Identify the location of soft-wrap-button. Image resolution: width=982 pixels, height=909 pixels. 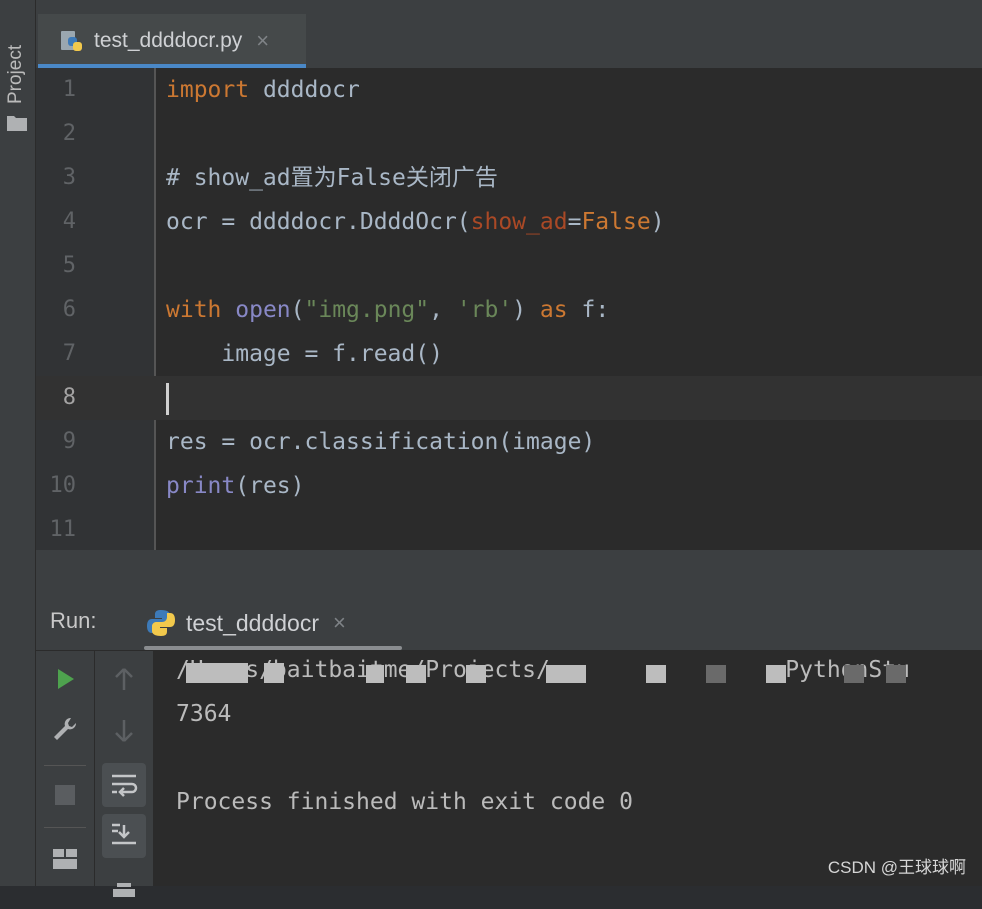
(124, 785).